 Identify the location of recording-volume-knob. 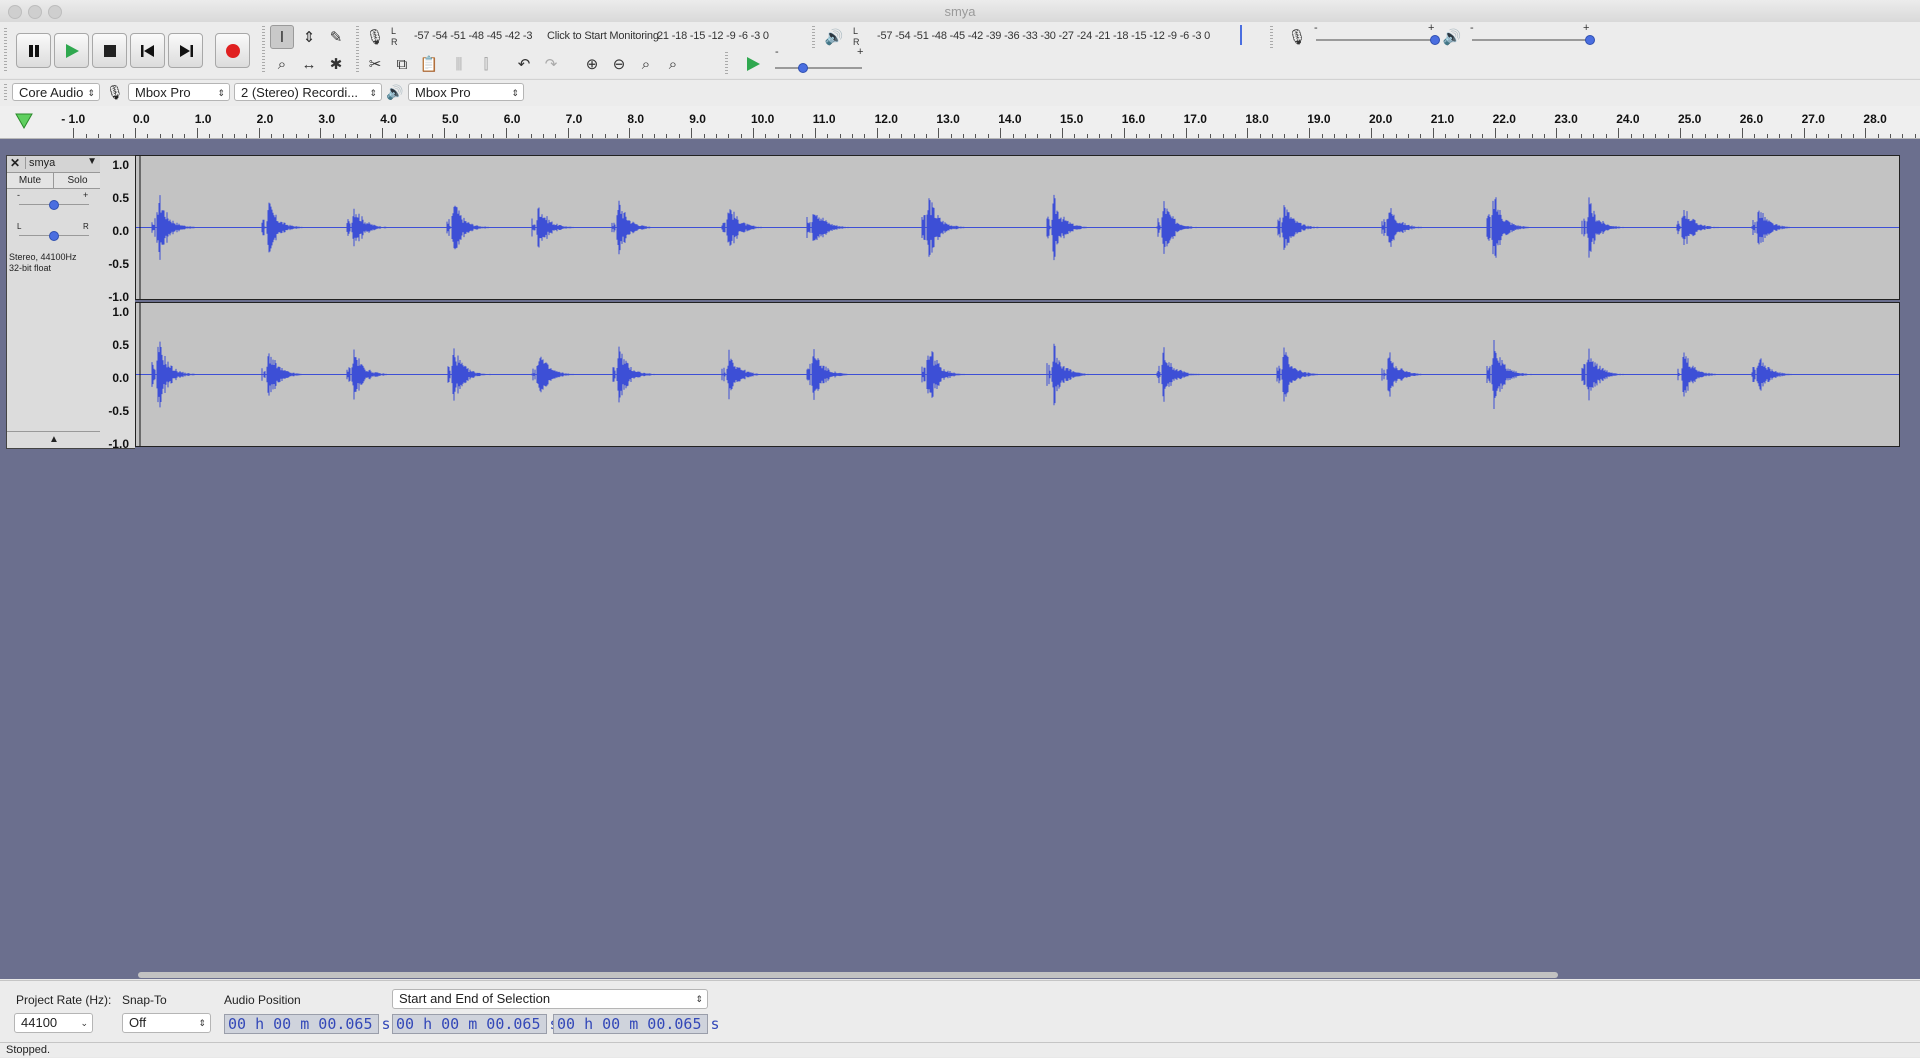
(1435, 40).